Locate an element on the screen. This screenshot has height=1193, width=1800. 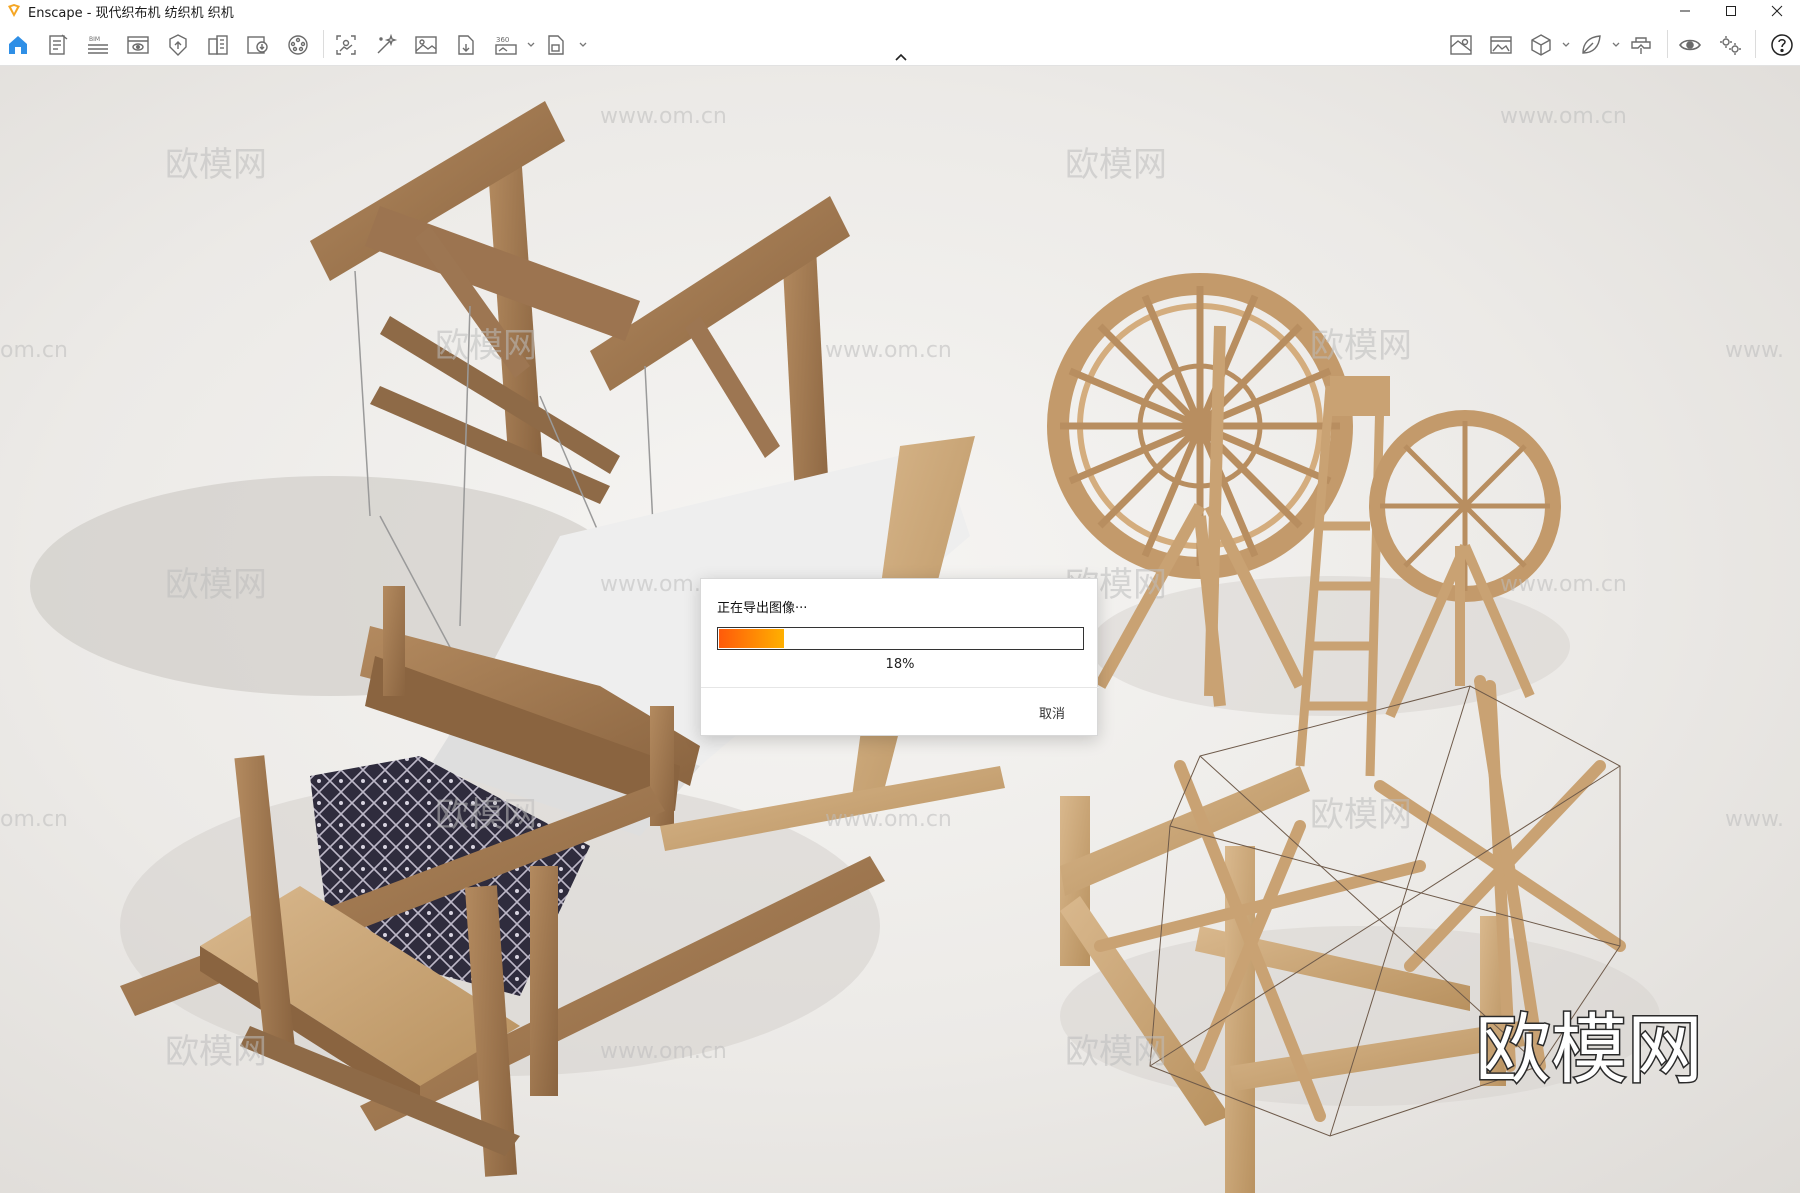
minimap-icon is located at coordinates (1461, 45).